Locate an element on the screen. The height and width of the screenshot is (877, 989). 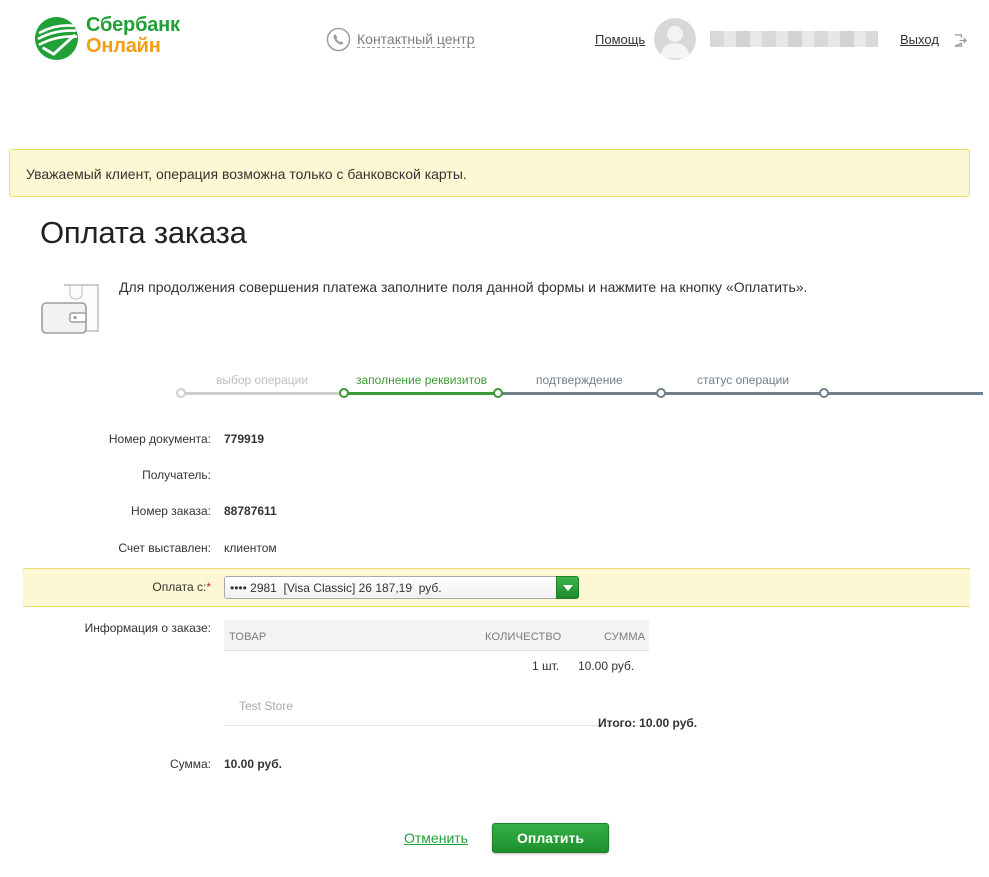
order-total: Итого: 10.00 руб. is located at coordinates (648, 723).